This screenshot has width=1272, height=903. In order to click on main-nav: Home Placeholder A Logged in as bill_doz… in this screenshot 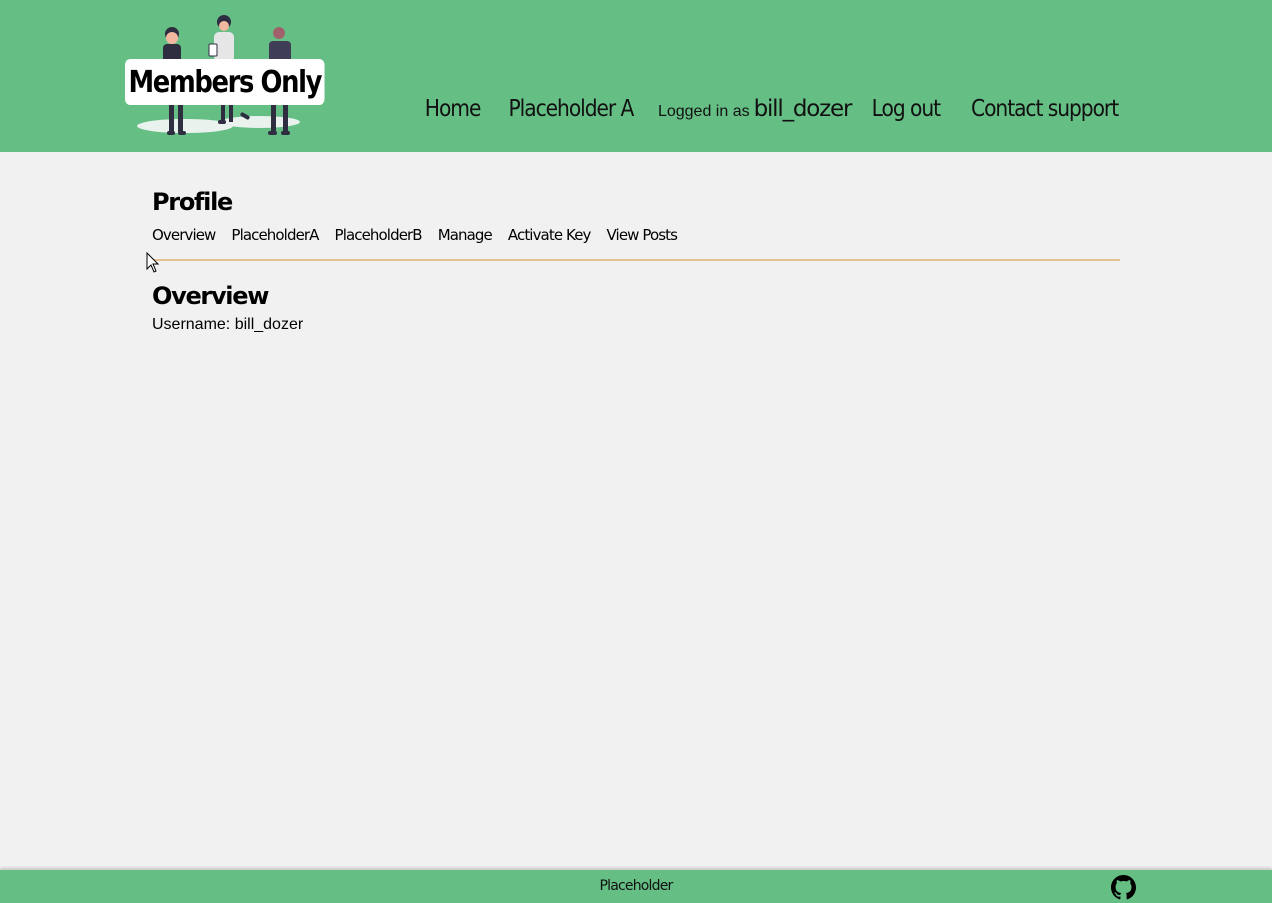, I will do `click(774, 109)`.